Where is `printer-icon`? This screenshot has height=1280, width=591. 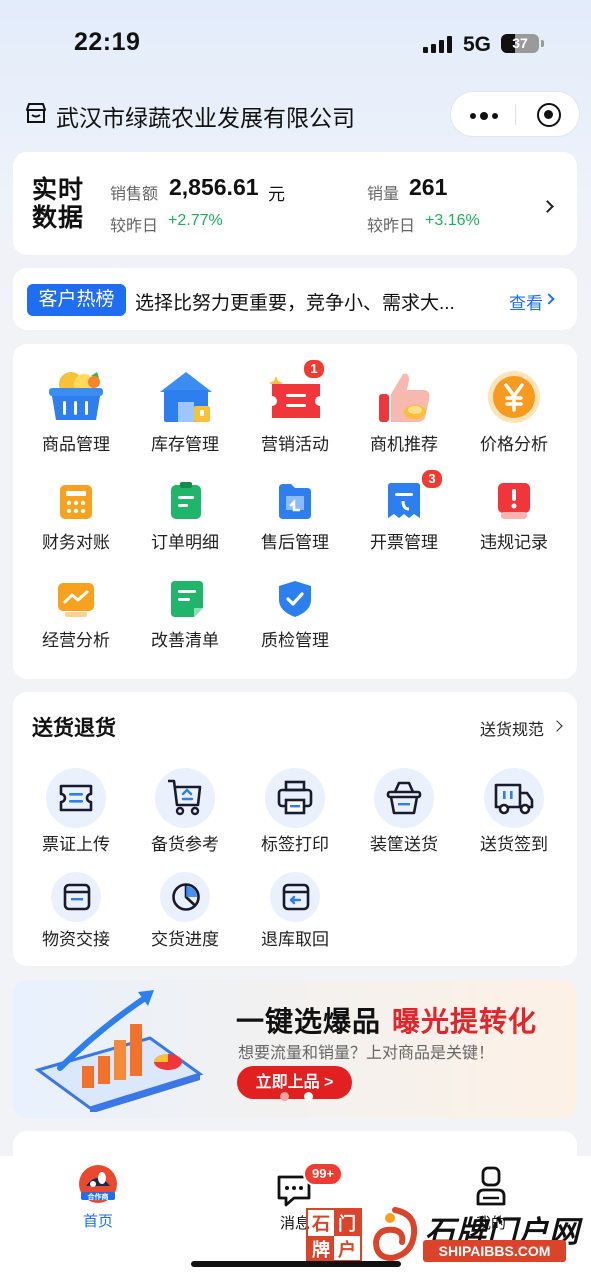
printer-icon is located at coordinates (295, 797).